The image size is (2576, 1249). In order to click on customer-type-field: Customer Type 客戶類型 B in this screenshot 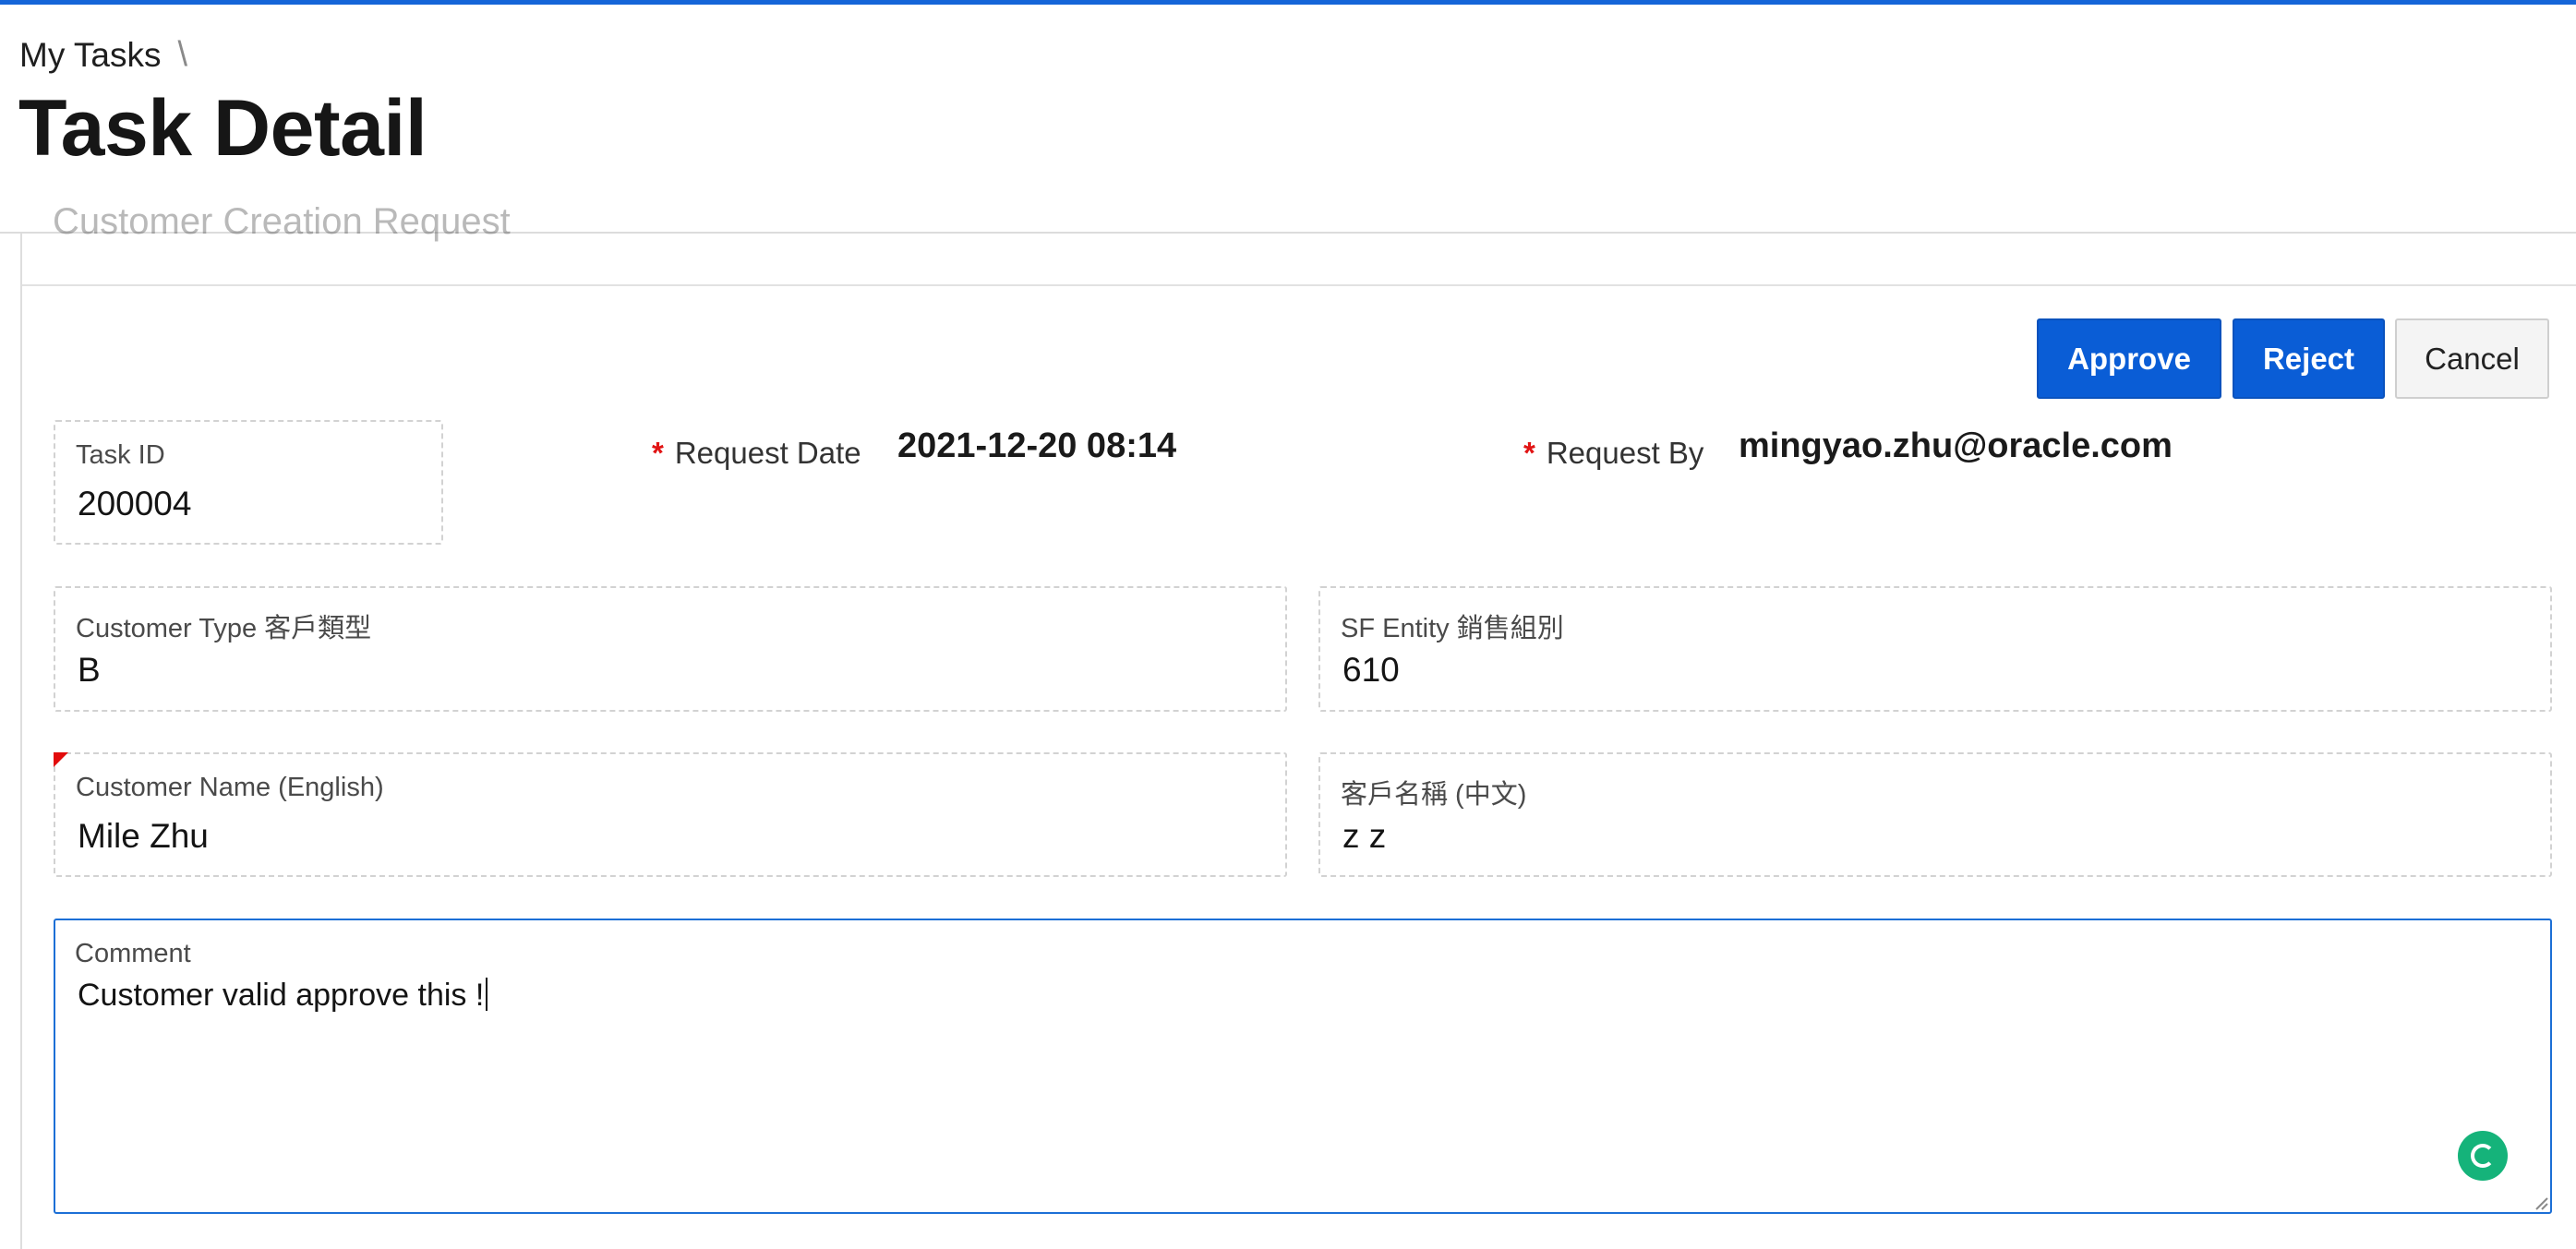, I will do `click(670, 649)`.